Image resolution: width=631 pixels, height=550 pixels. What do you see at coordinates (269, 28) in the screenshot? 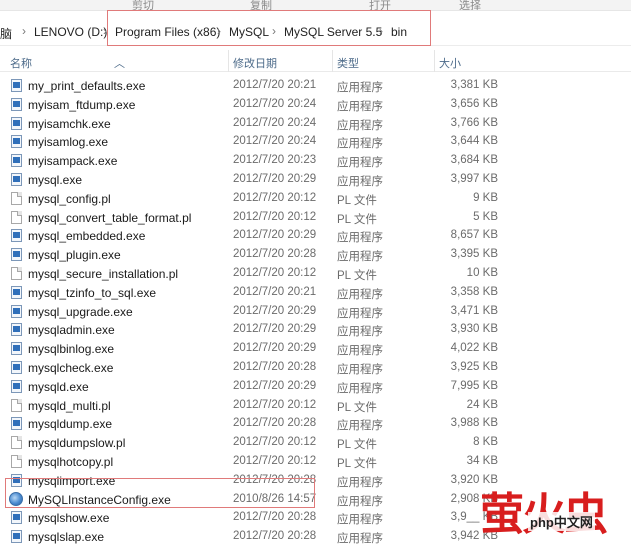
I see `address-highlight-box` at bounding box center [269, 28].